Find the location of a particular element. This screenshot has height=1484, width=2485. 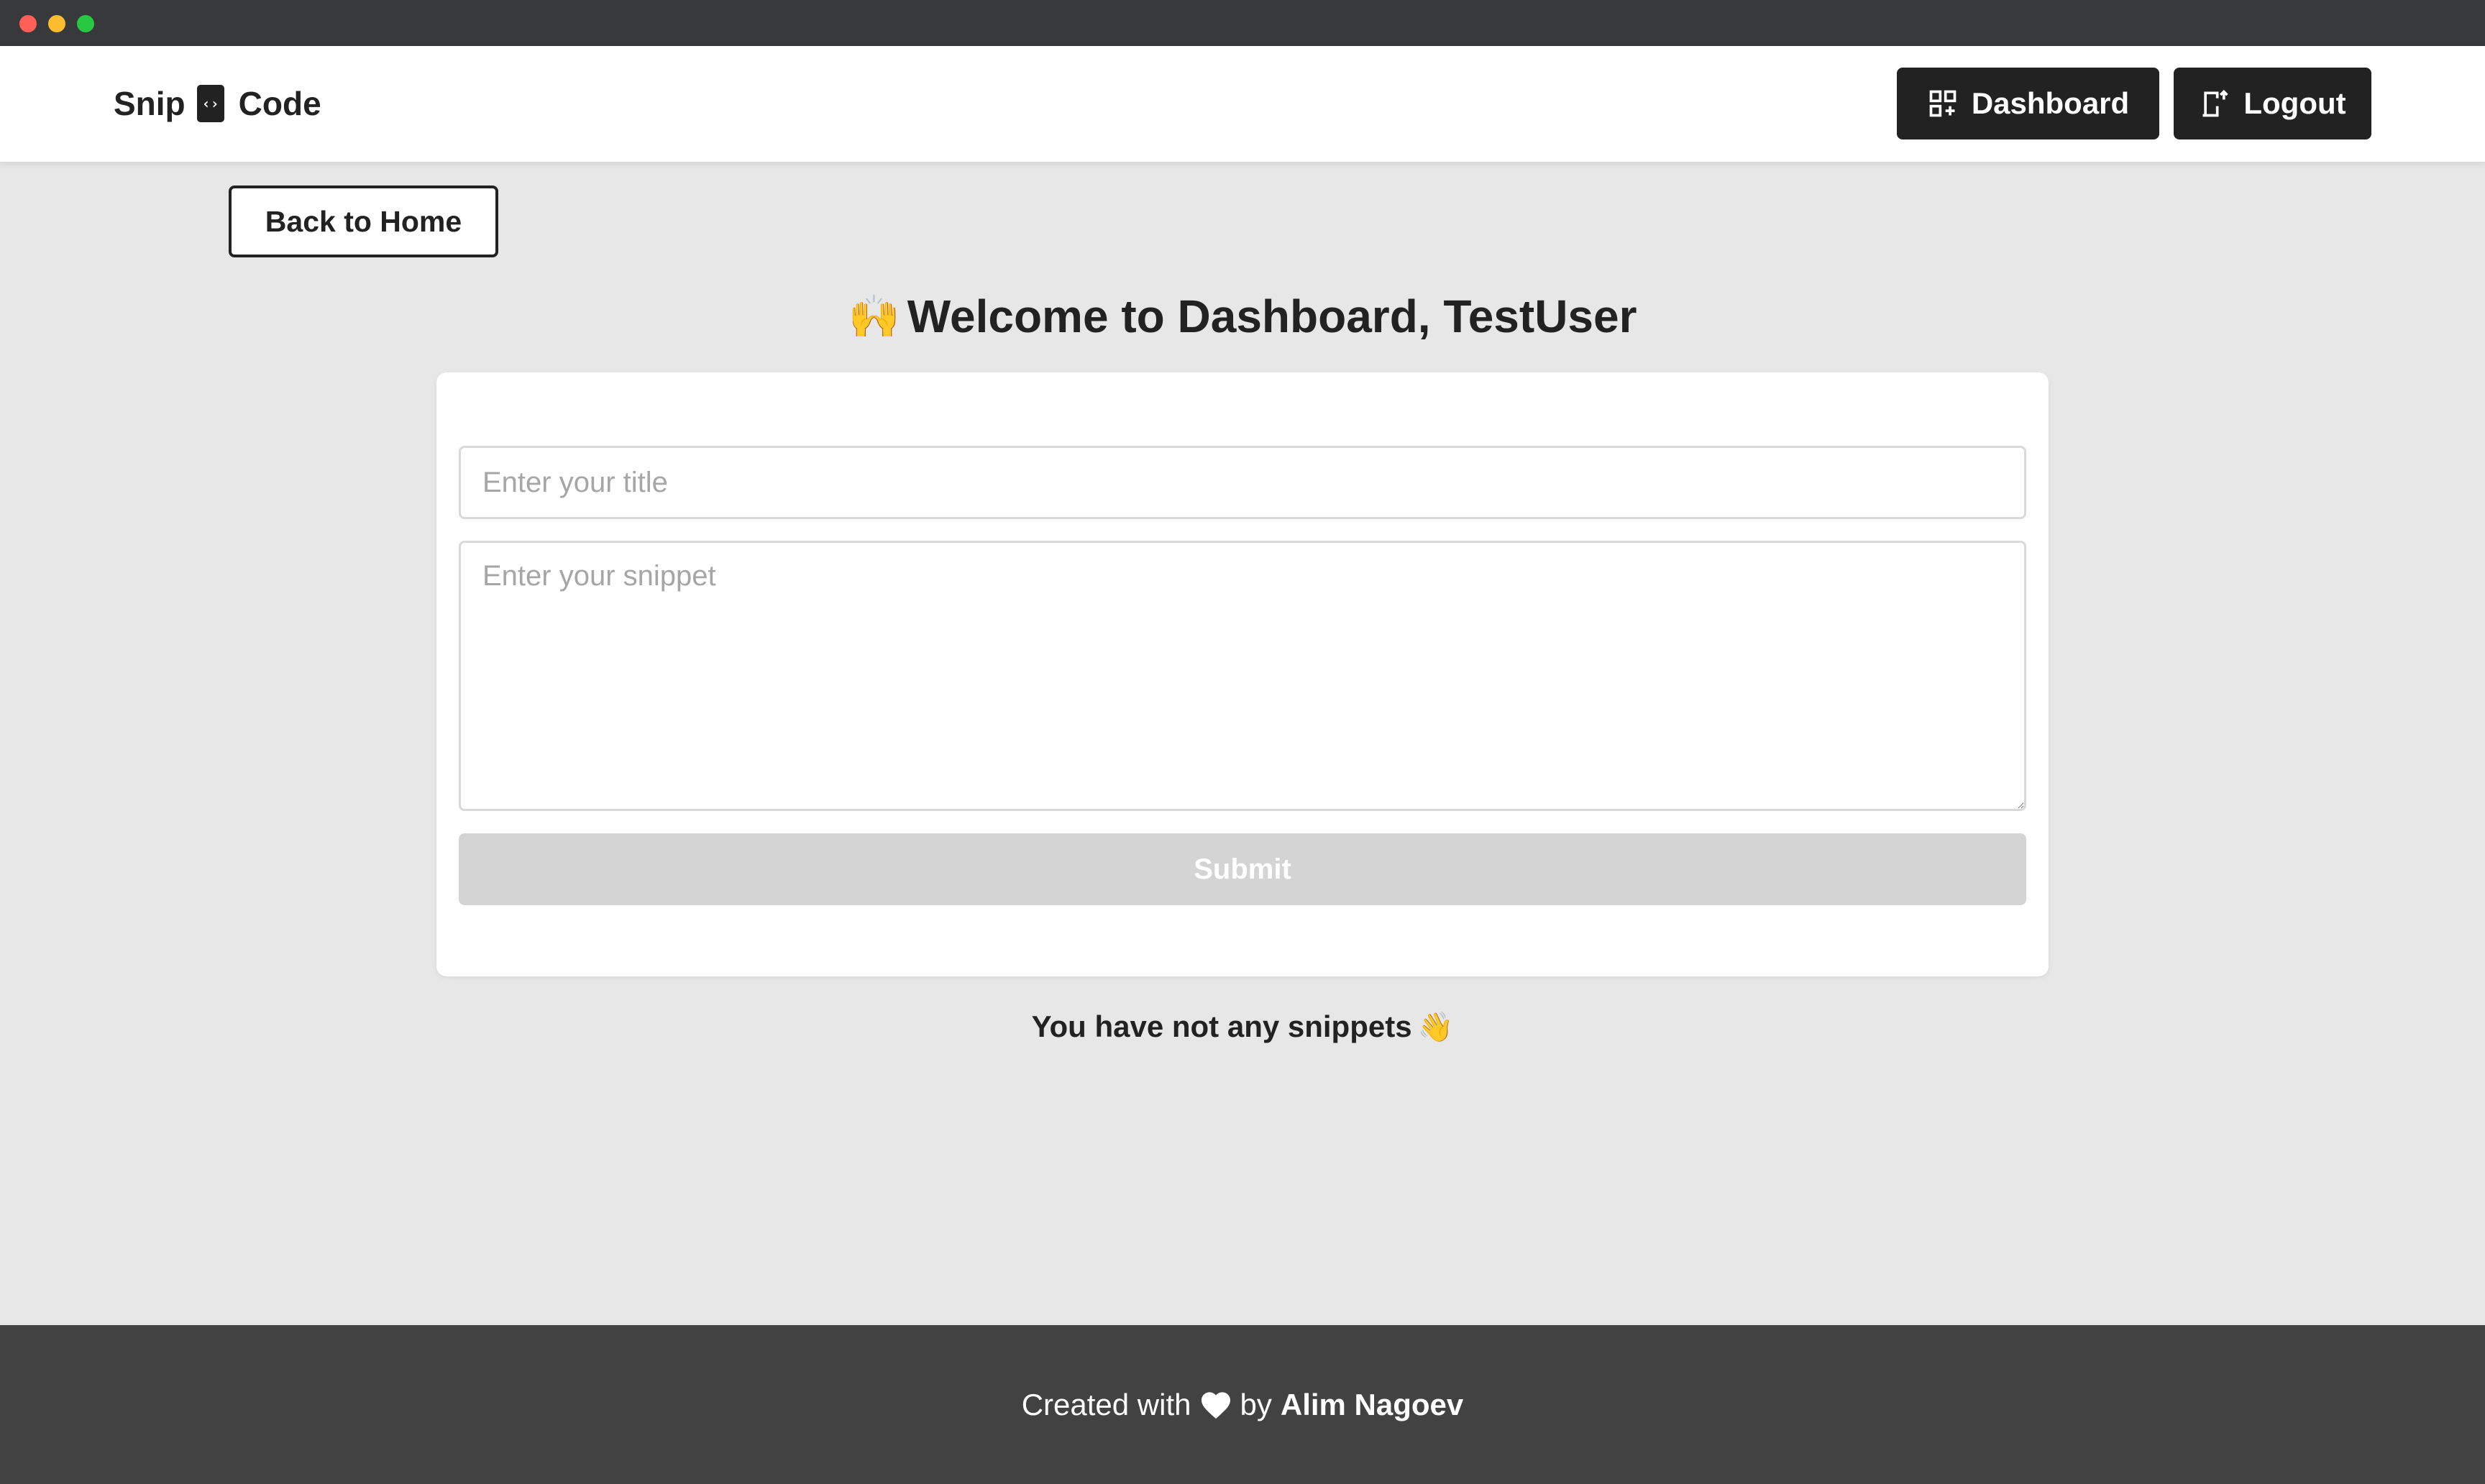

heart-icon is located at coordinates (1216, 1405).